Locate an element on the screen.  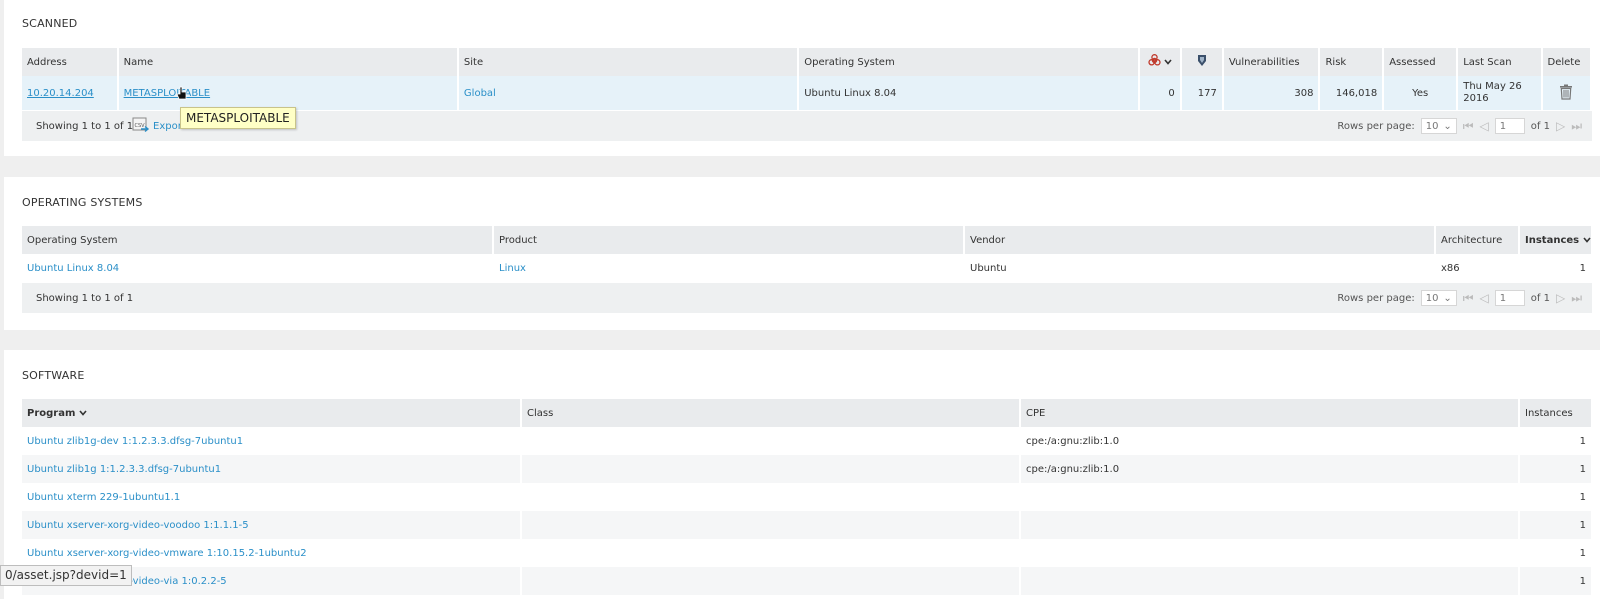
assessed-value: Yes is located at coordinates (1421, 93).